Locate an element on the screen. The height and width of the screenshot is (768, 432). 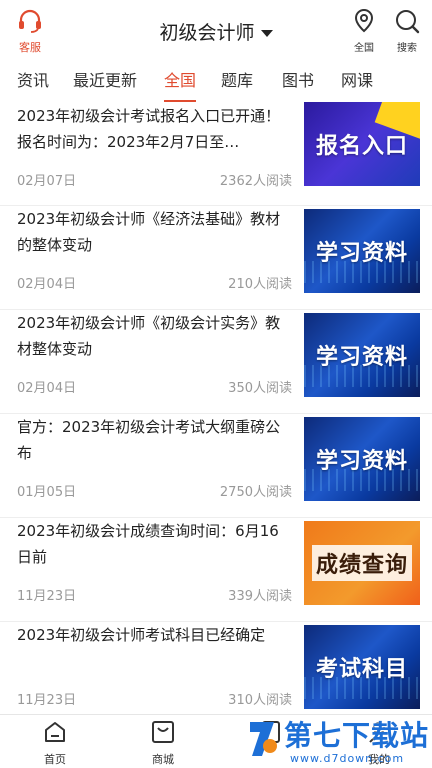
tab-news: 资讯 is located at coordinates (33, 82).